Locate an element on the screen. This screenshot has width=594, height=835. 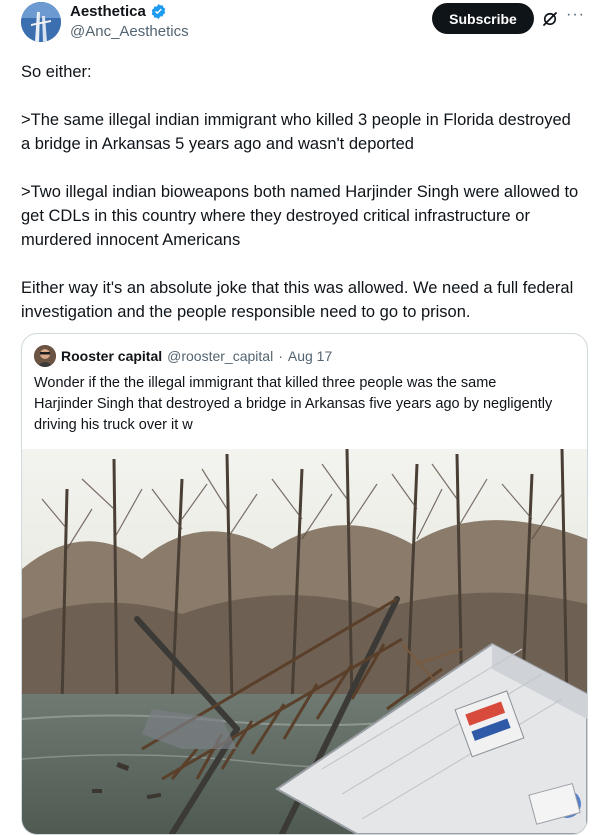
quoted-avatar-image is located at coordinates (45, 356).